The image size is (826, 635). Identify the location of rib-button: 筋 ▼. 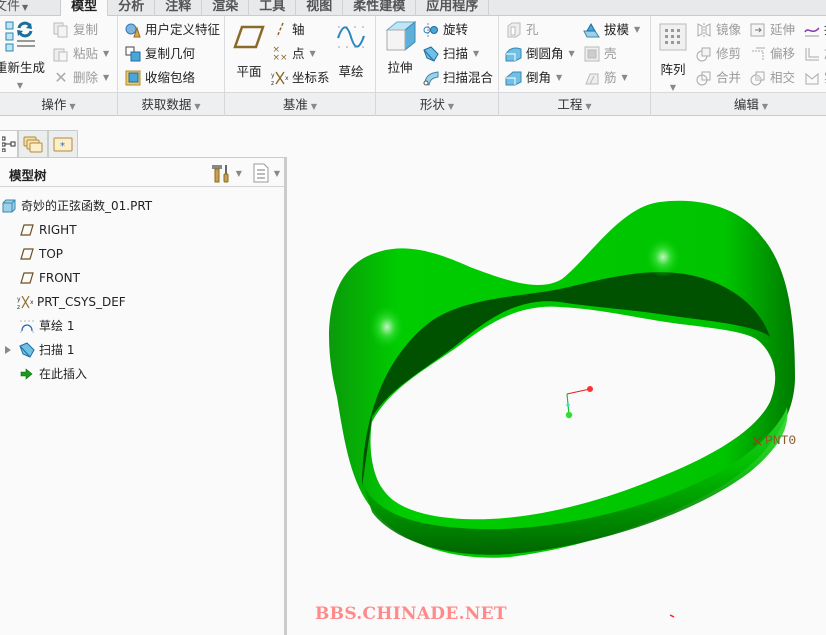
(605, 78).